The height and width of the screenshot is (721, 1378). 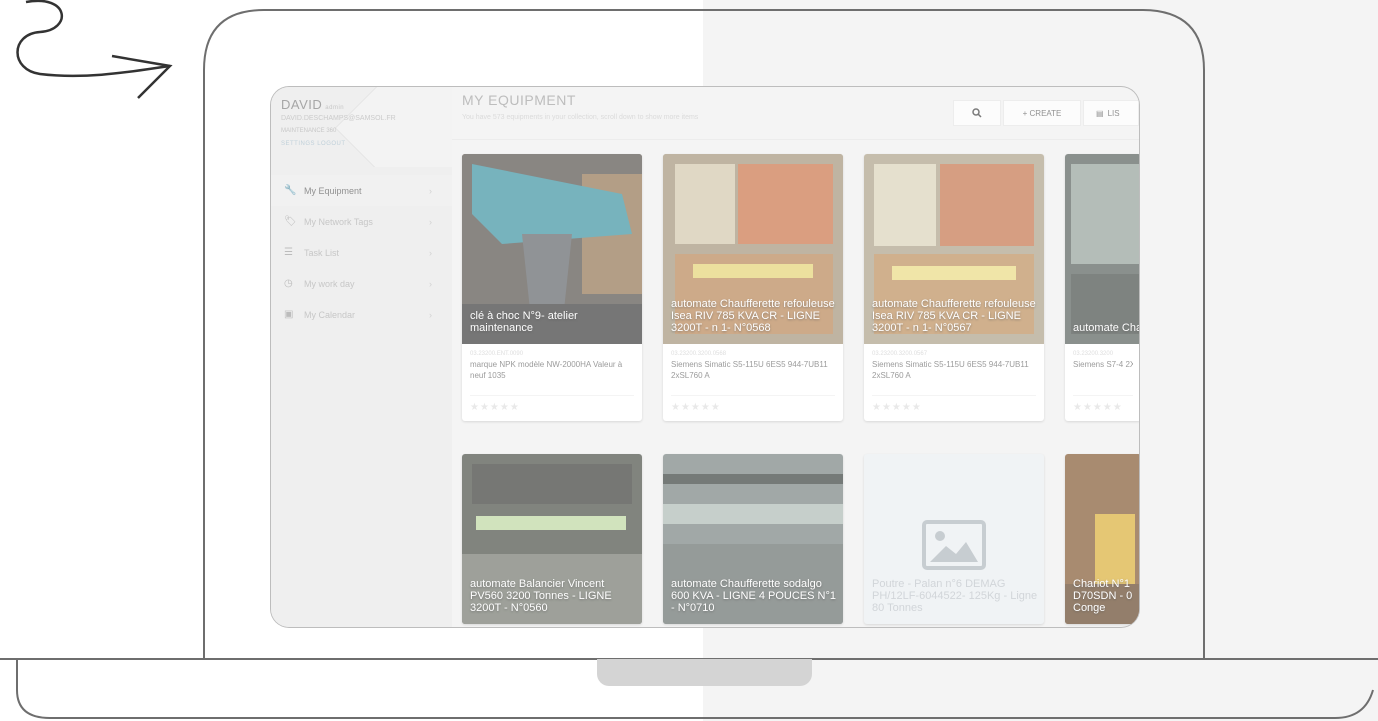 What do you see at coordinates (142, 76) in the screenshot?
I see `doodle-arrow-head` at bounding box center [142, 76].